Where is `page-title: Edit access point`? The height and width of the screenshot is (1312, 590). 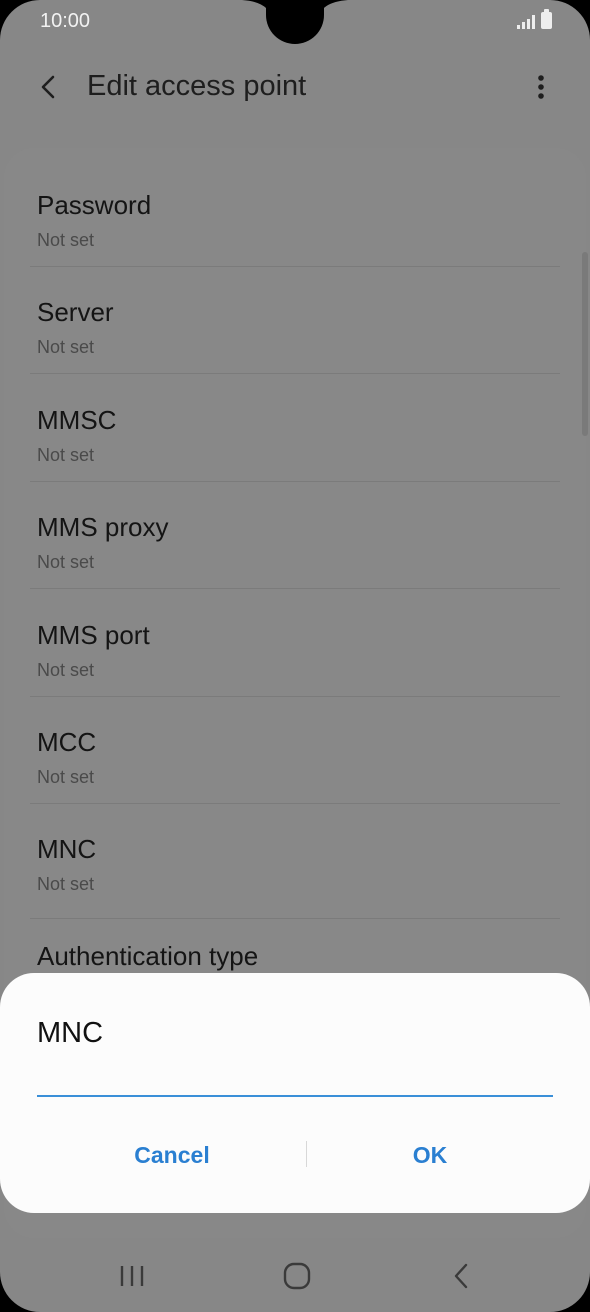
page-title: Edit access point is located at coordinates (197, 86).